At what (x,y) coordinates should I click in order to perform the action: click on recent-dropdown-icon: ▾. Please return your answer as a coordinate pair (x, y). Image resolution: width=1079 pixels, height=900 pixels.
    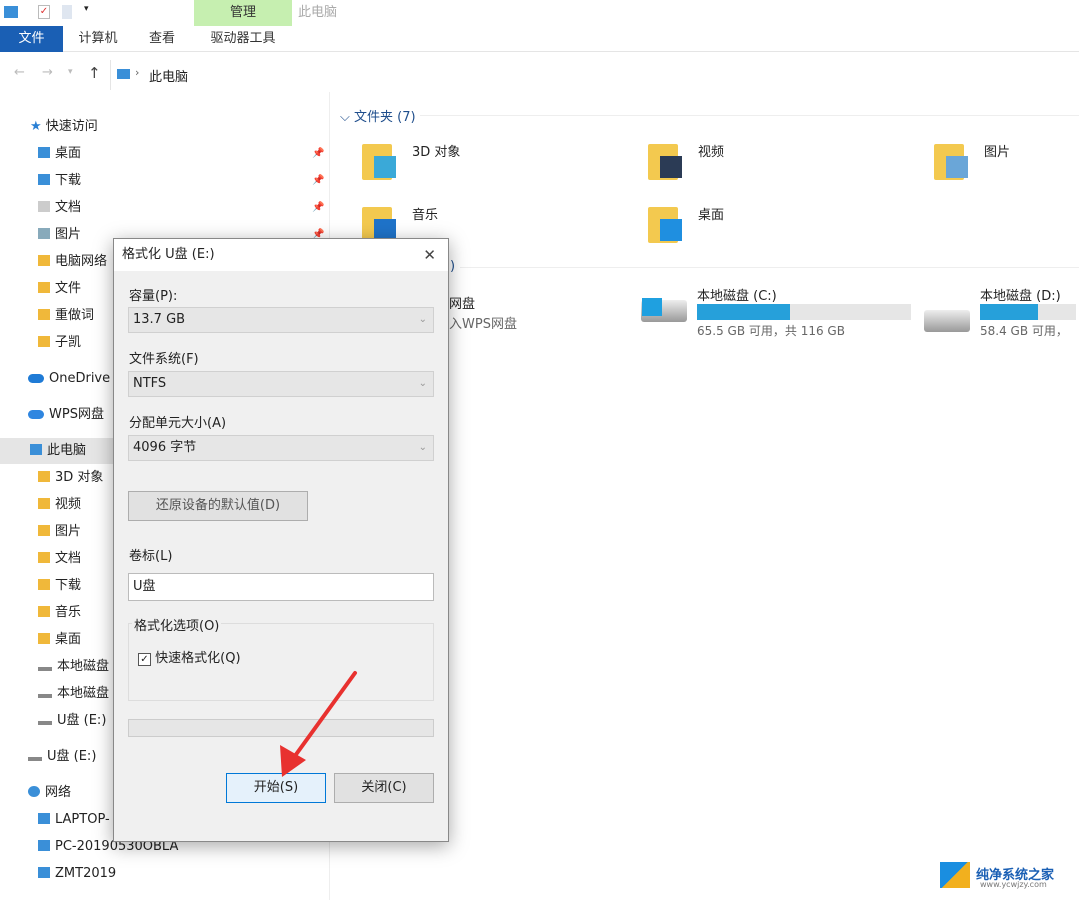
    Looking at the image, I should click on (70, 72).